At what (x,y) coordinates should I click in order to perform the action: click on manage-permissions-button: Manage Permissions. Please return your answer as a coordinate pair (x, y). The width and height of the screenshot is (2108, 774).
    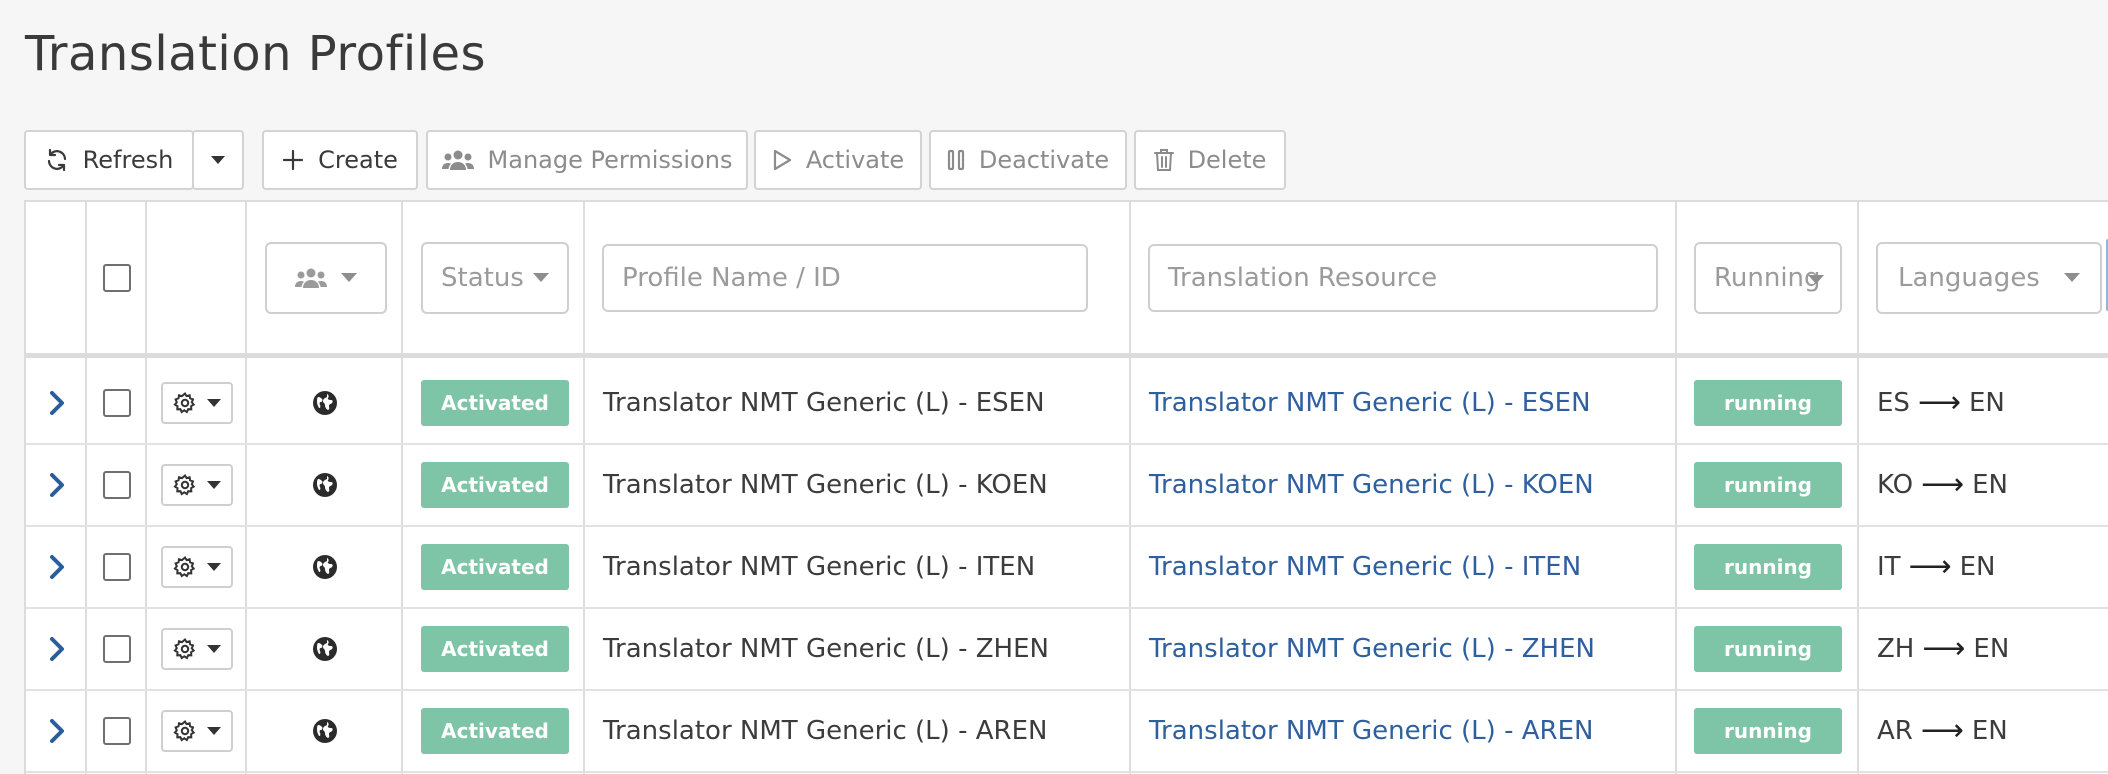
    Looking at the image, I should click on (587, 160).